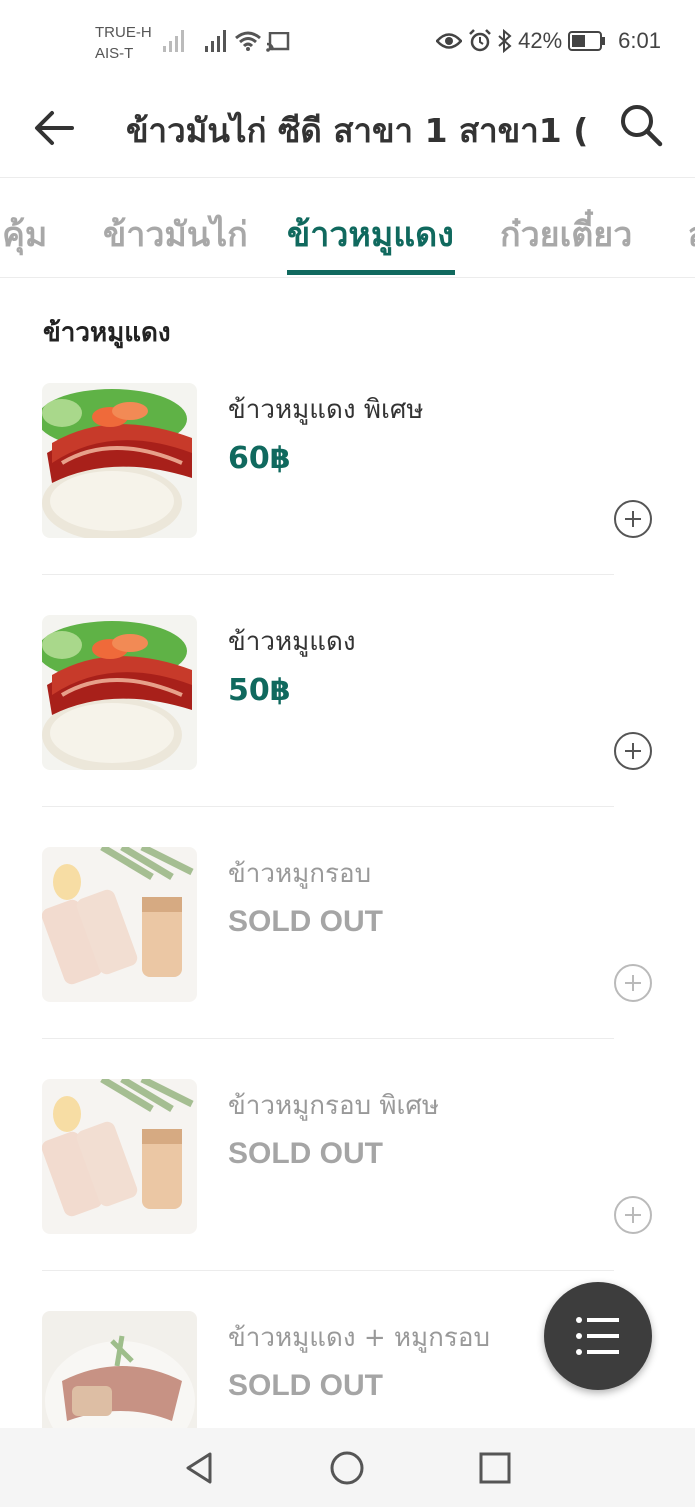 Image resolution: width=695 pixels, height=1507 pixels. What do you see at coordinates (200, 1468) in the screenshot?
I see `nav-back-icon` at bounding box center [200, 1468].